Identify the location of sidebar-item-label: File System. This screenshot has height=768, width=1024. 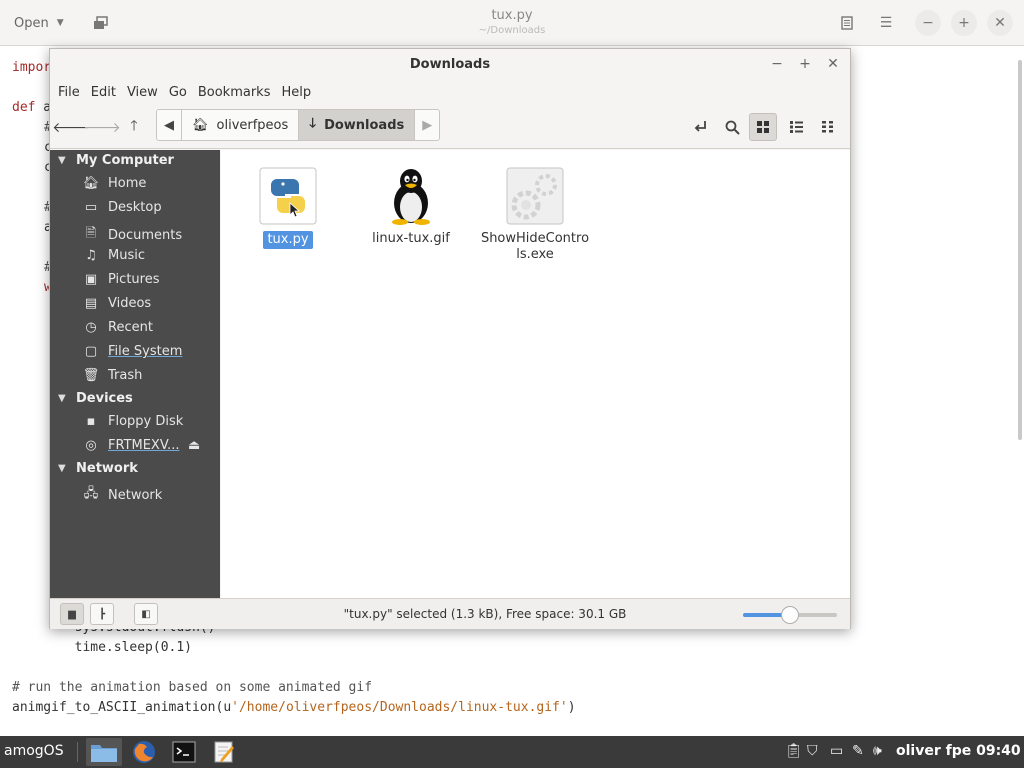
(145, 351).